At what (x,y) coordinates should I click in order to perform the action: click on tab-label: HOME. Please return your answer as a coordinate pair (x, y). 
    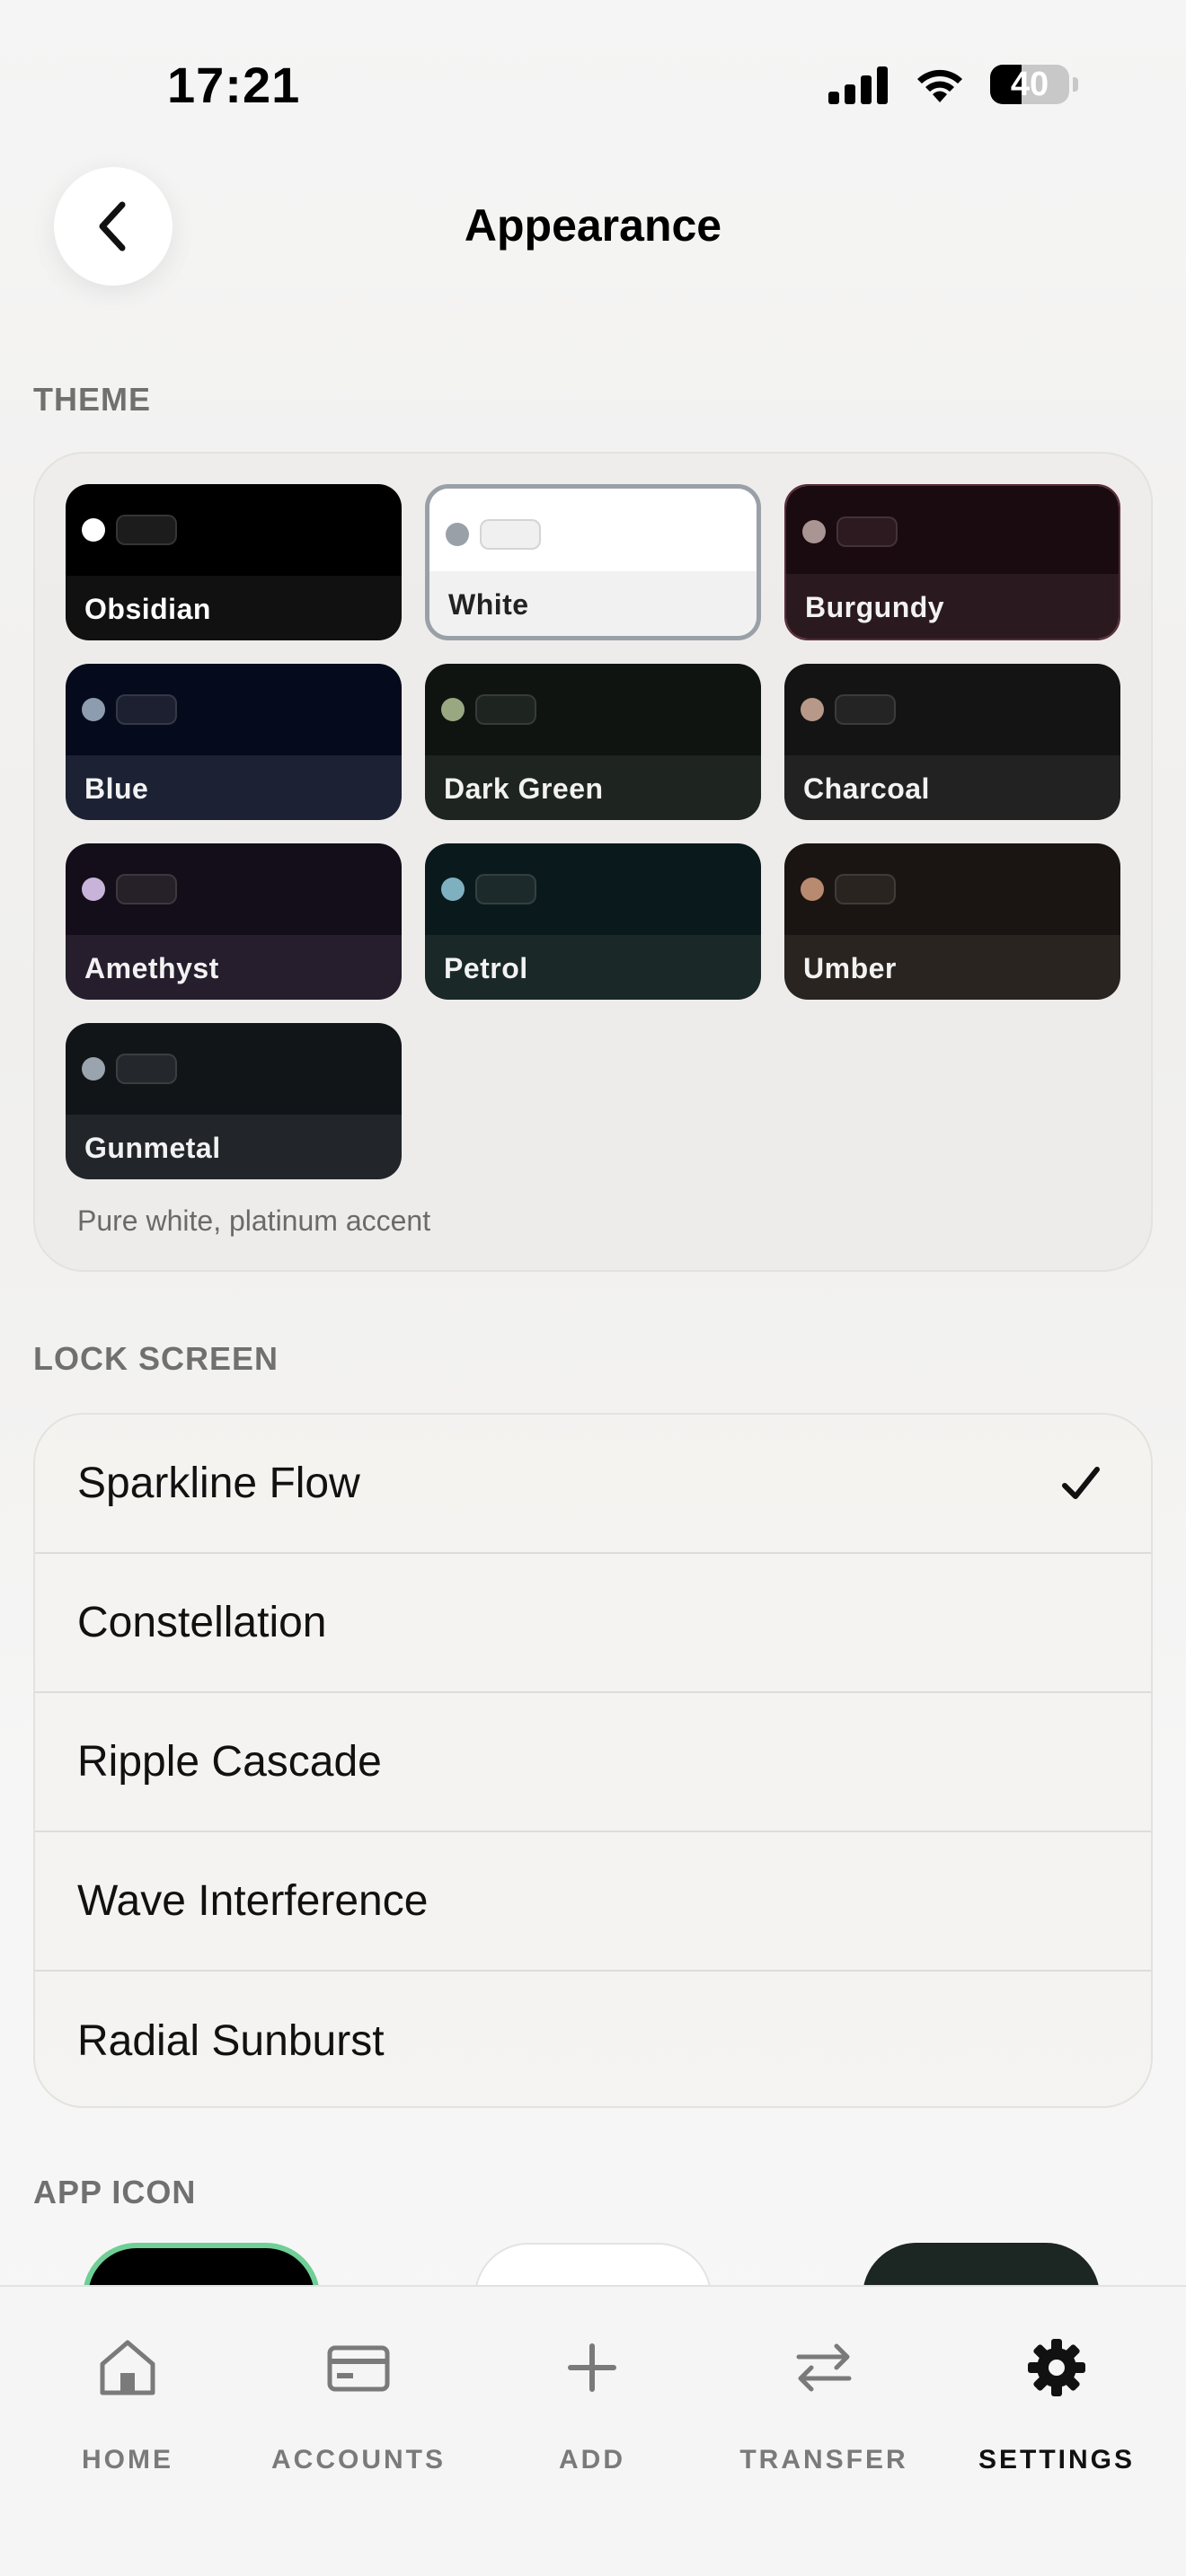
    Looking at the image, I should click on (127, 2460).